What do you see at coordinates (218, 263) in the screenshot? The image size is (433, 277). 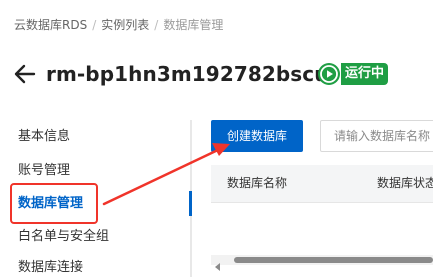 I see `scroll-left-arrow-icon` at bounding box center [218, 263].